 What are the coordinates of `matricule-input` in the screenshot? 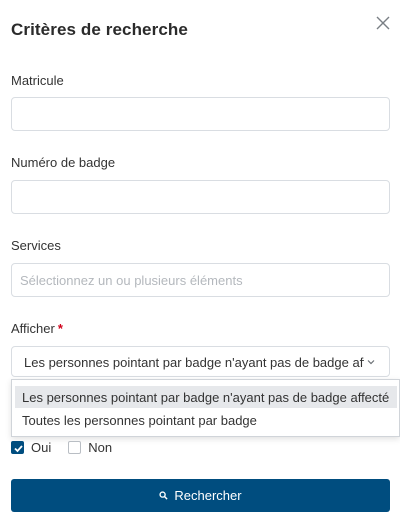 It's located at (200, 114).